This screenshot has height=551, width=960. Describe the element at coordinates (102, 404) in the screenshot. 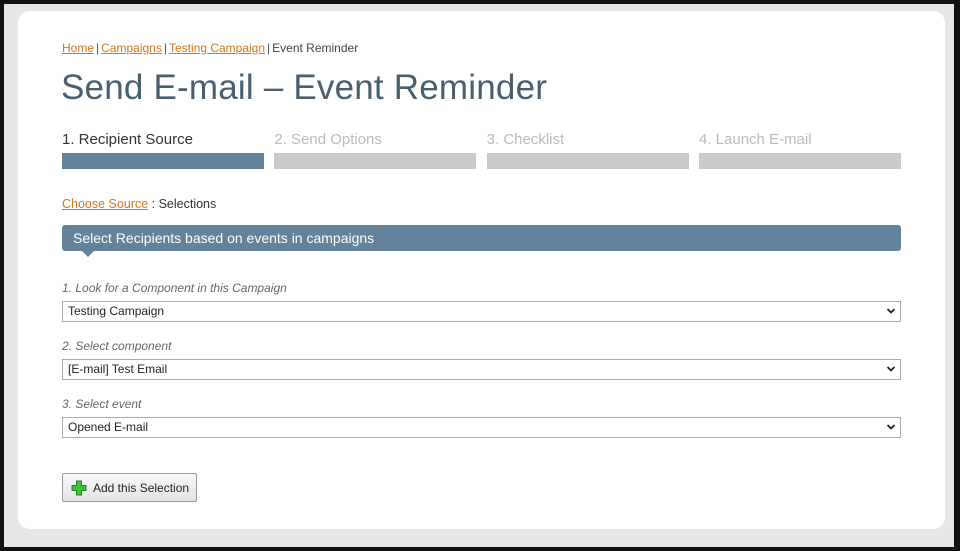

I see `field-label: 3. Select event` at that location.